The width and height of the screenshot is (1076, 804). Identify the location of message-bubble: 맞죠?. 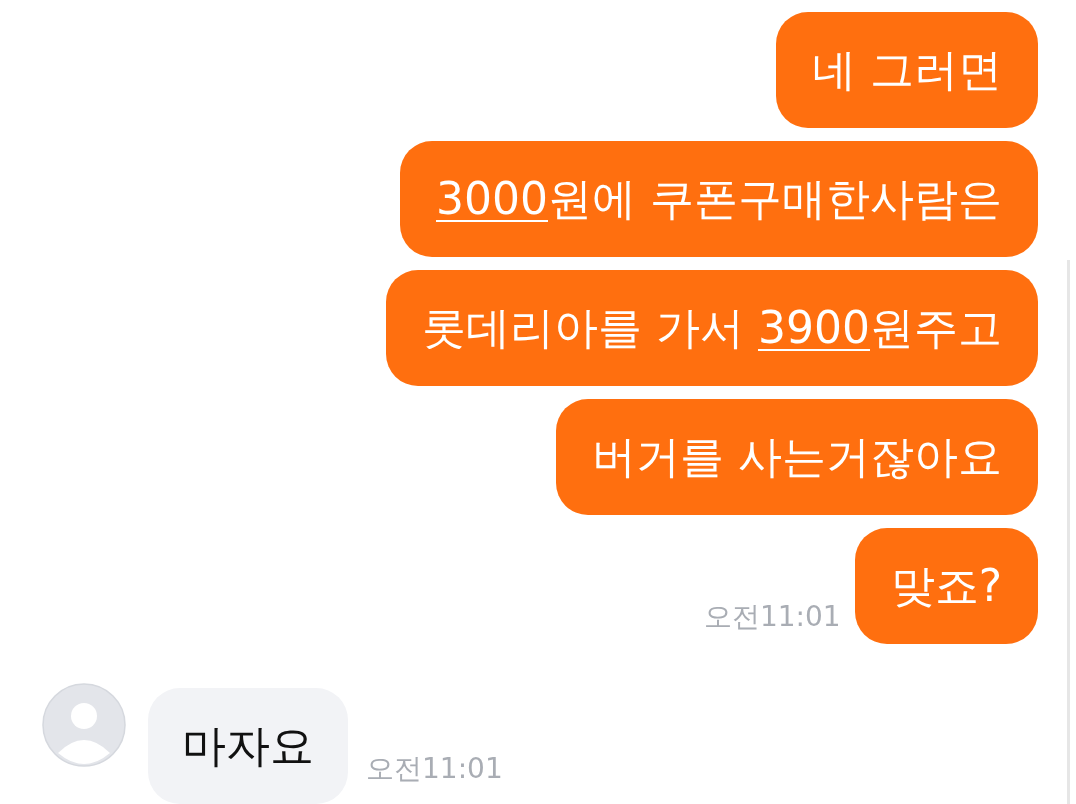
(946, 586).